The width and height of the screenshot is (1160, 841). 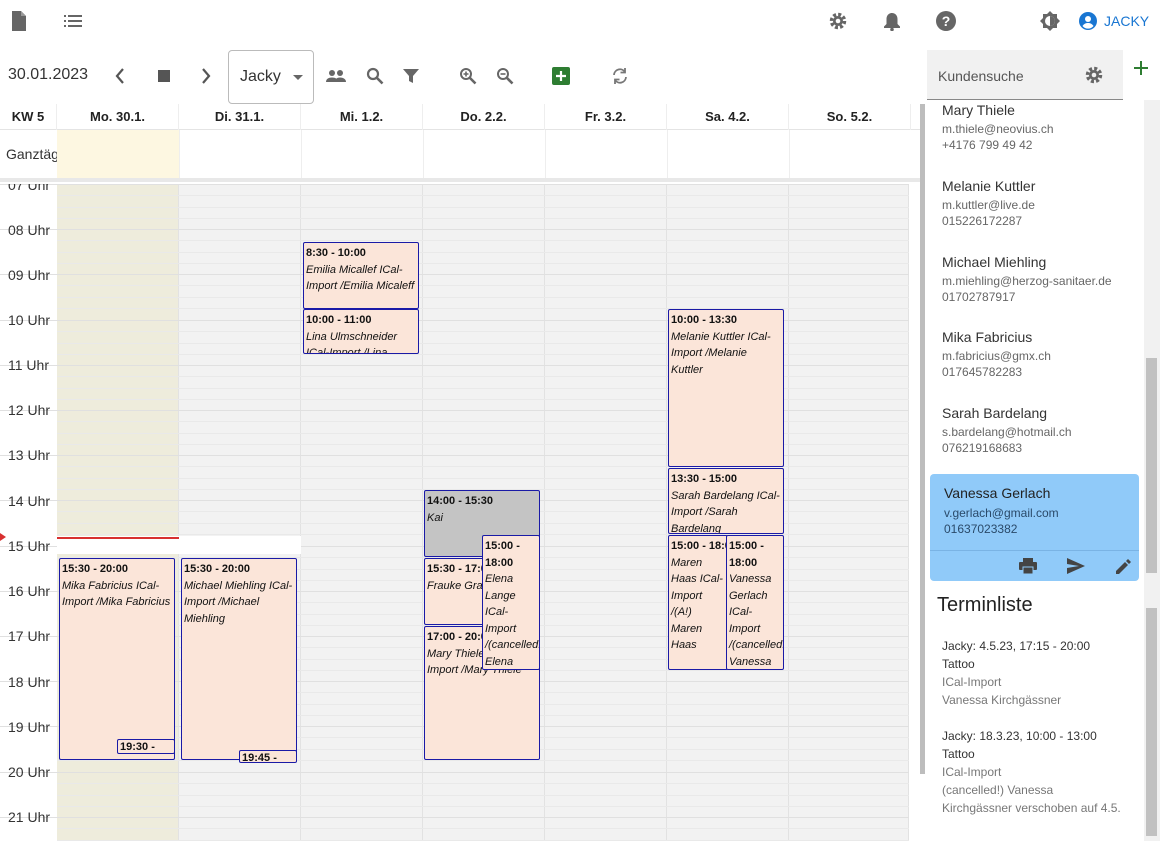 What do you see at coordinates (29, 817) in the screenshot?
I see `hour-label: 21 Uhr` at bounding box center [29, 817].